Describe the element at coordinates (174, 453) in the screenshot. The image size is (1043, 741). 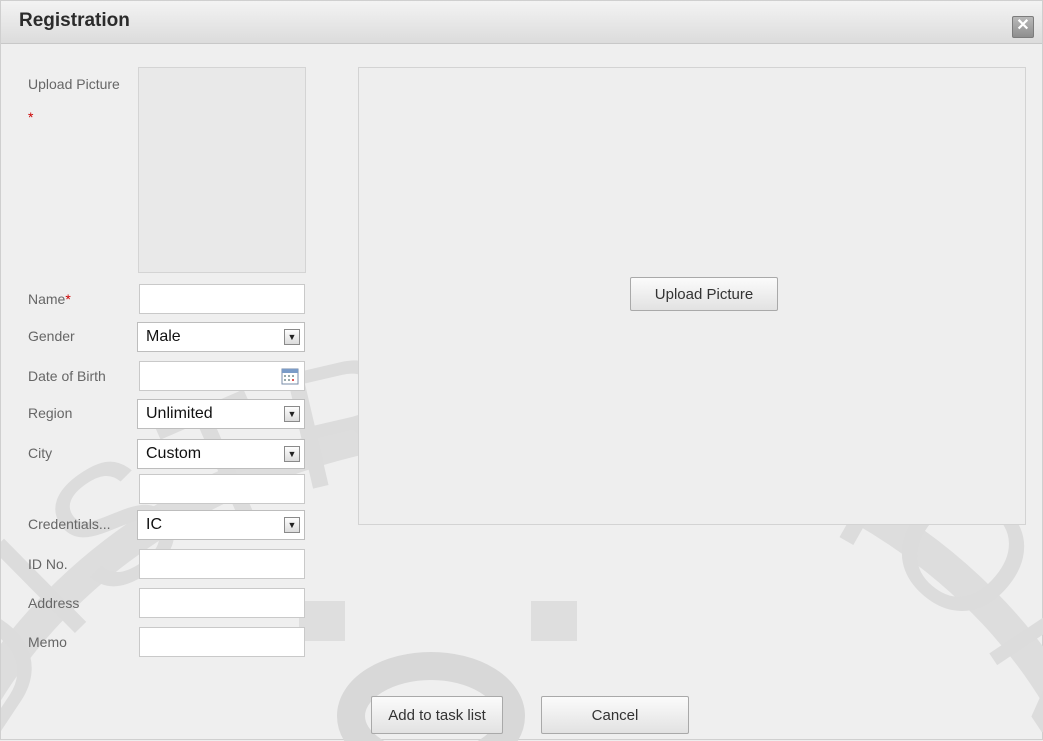
I see `city-value: Custom` at that location.